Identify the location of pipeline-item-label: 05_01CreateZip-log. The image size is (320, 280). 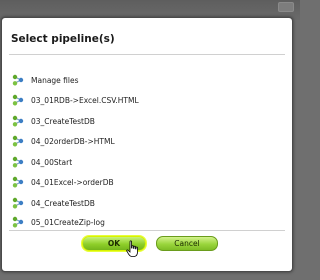
(68, 222).